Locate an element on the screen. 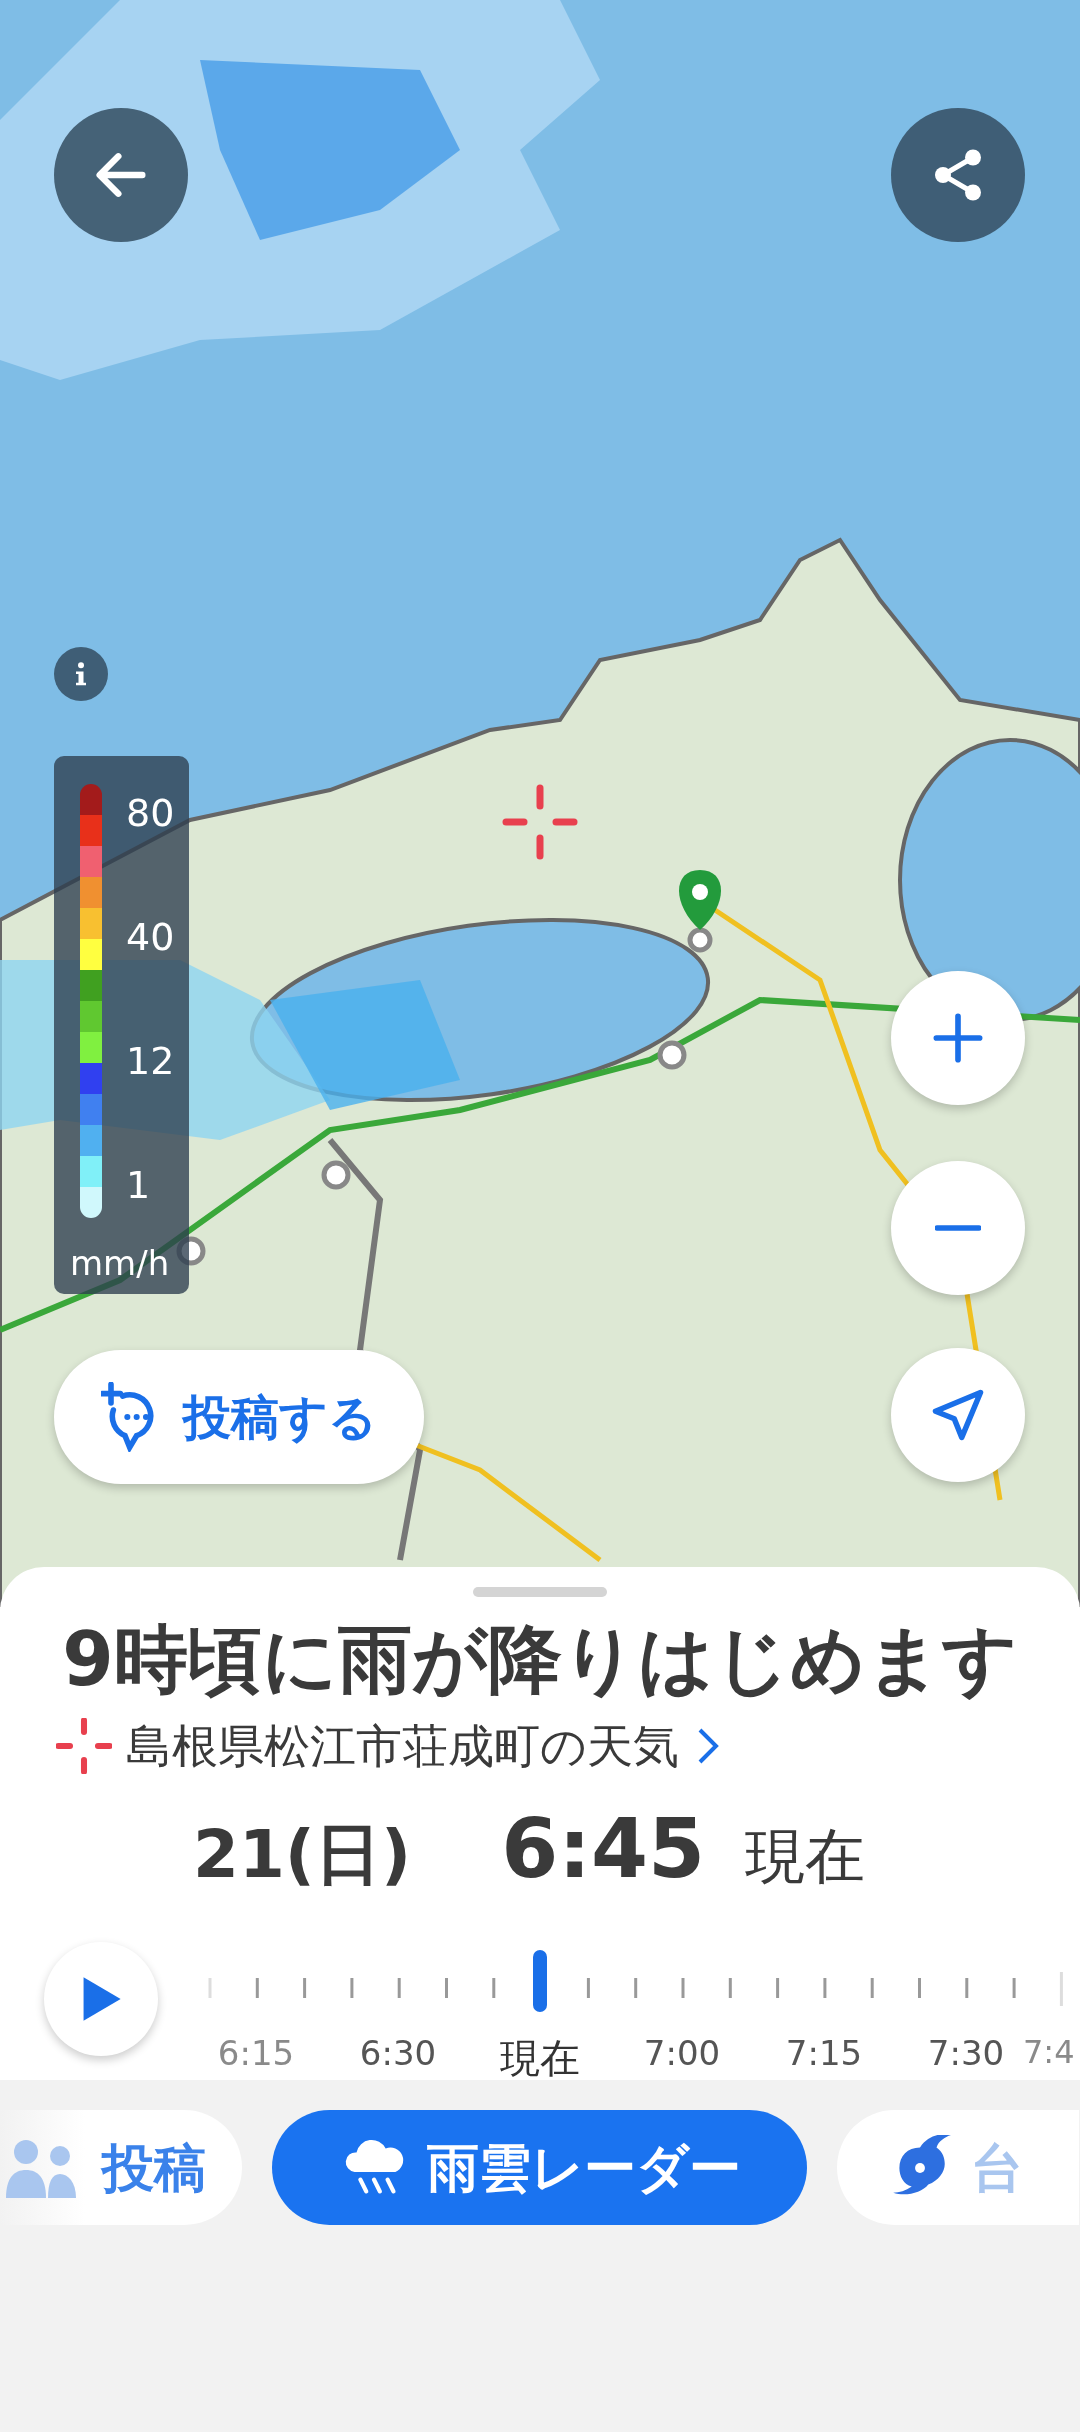 This screenshot has width=1080, height=2432. forecast-headline: 9時頃に雨が降りはじめます is located at coordinates (540, 1659).